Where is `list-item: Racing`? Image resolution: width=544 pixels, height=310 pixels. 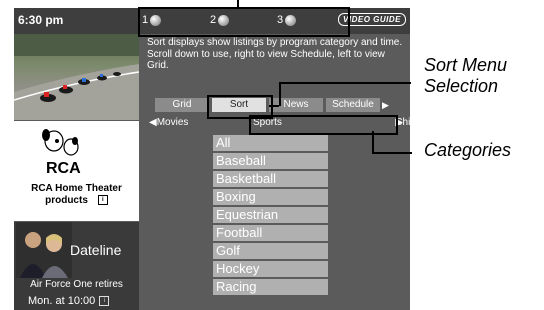
list-item: Racing is located at coordinates (270, 287).